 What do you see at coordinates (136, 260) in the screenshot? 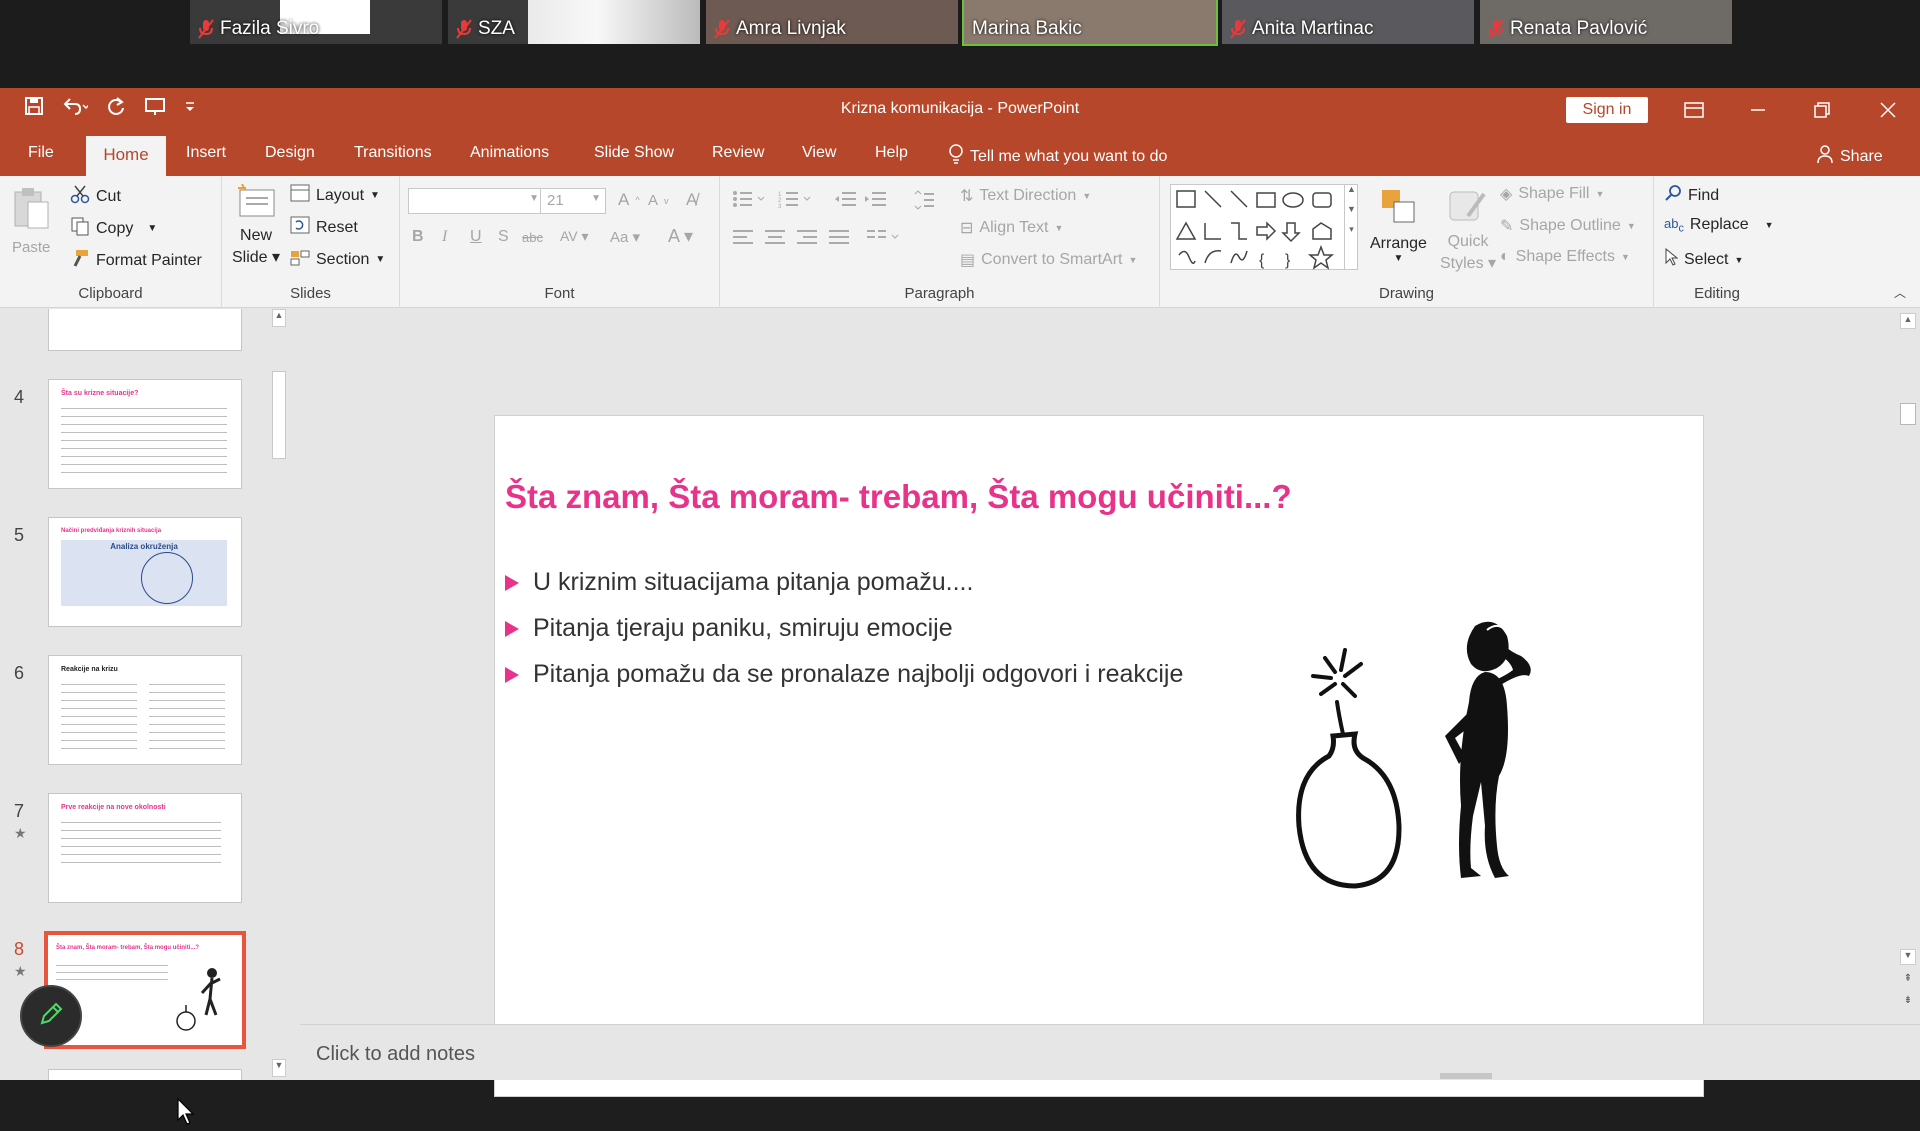
I see `format-painter-button: Format Painter` at bounding box center [136, 260].